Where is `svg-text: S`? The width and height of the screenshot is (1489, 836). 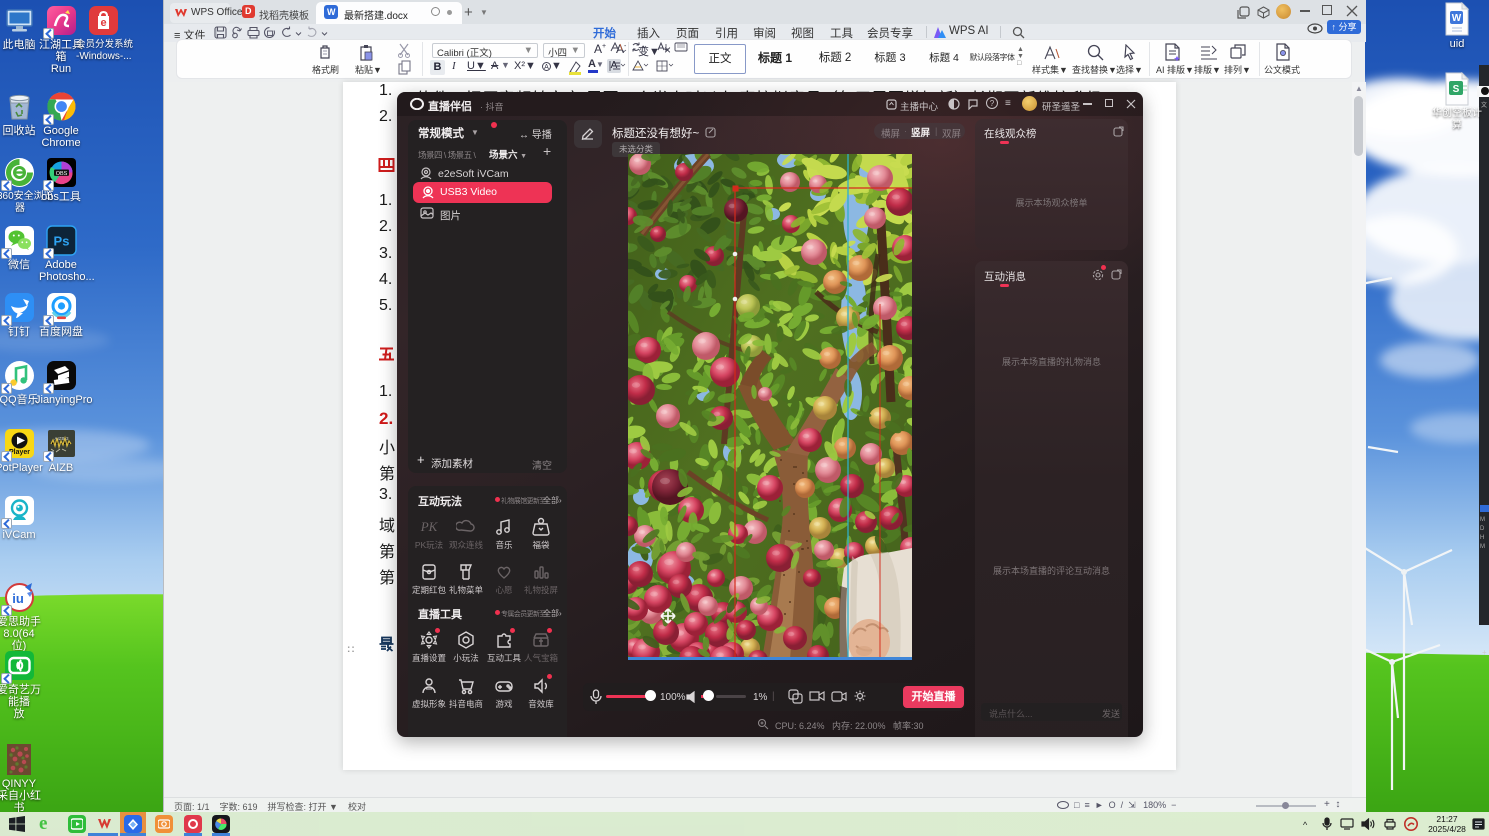 svg-text: S is located at coordinates (1456, 89).